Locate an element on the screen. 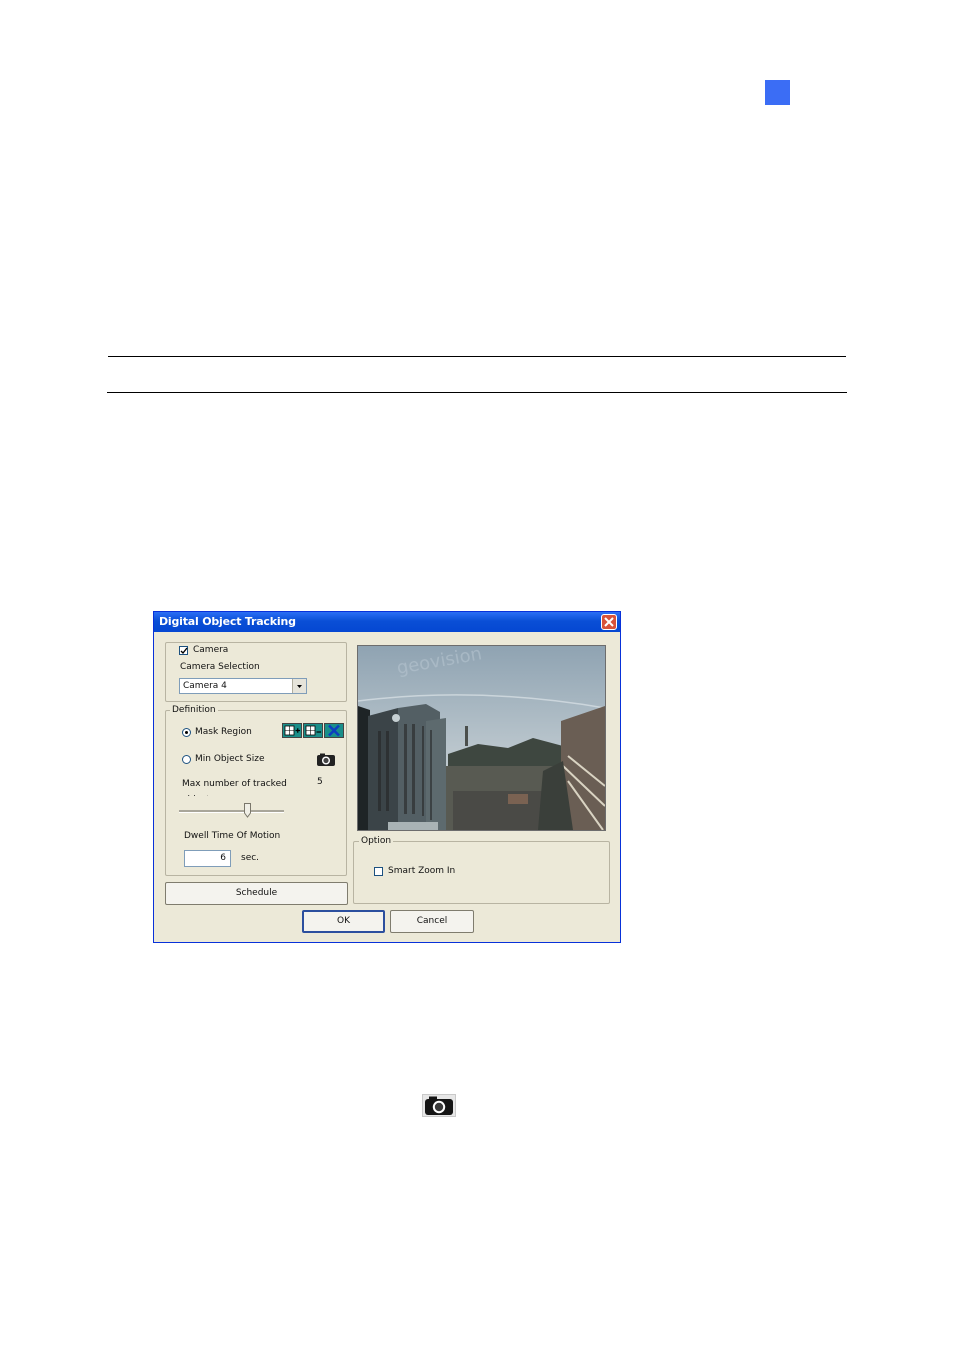  add-region-icon is located at coordinates (292, 730).